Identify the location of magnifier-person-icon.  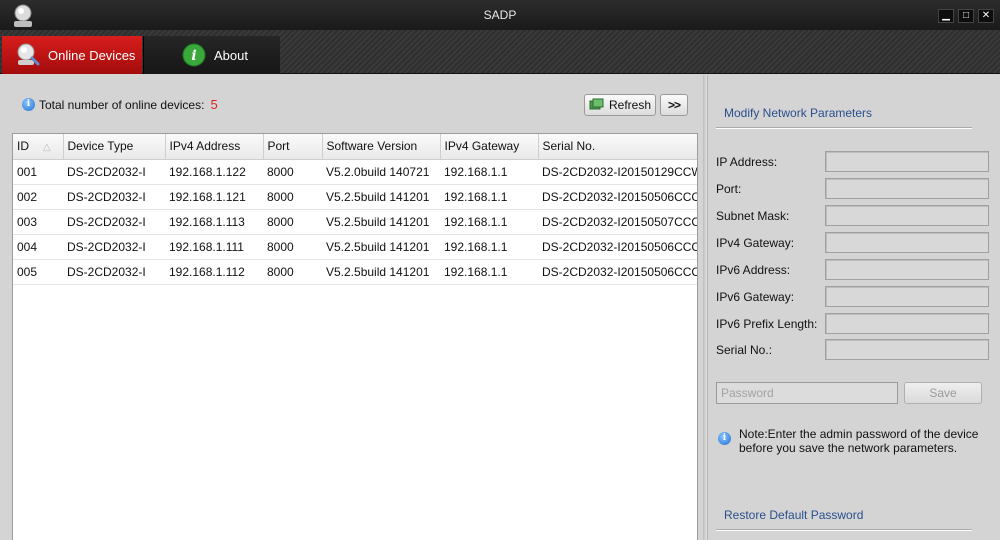
(28, 54).